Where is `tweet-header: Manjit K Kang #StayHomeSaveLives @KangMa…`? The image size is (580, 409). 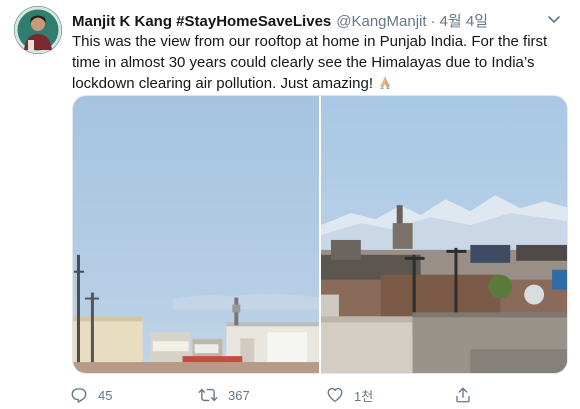
tweet-header: Manjit K Kang #StayHomeSaveLives @KangMa… is located at coordinates (306, 20).